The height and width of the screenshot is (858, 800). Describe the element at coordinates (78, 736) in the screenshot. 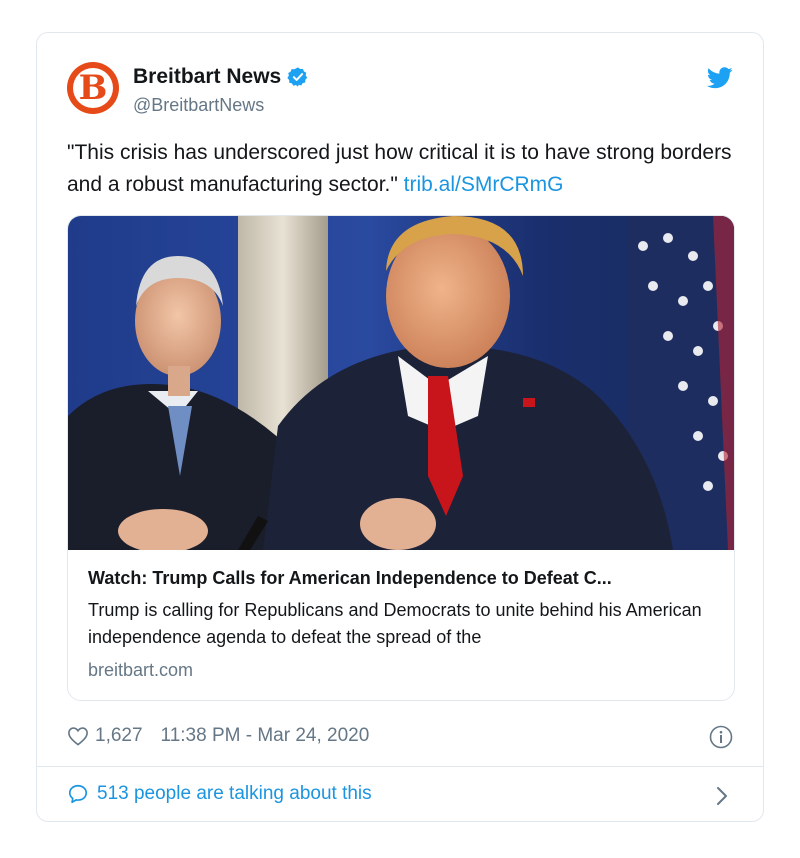

I see `heart-icon` at that location.